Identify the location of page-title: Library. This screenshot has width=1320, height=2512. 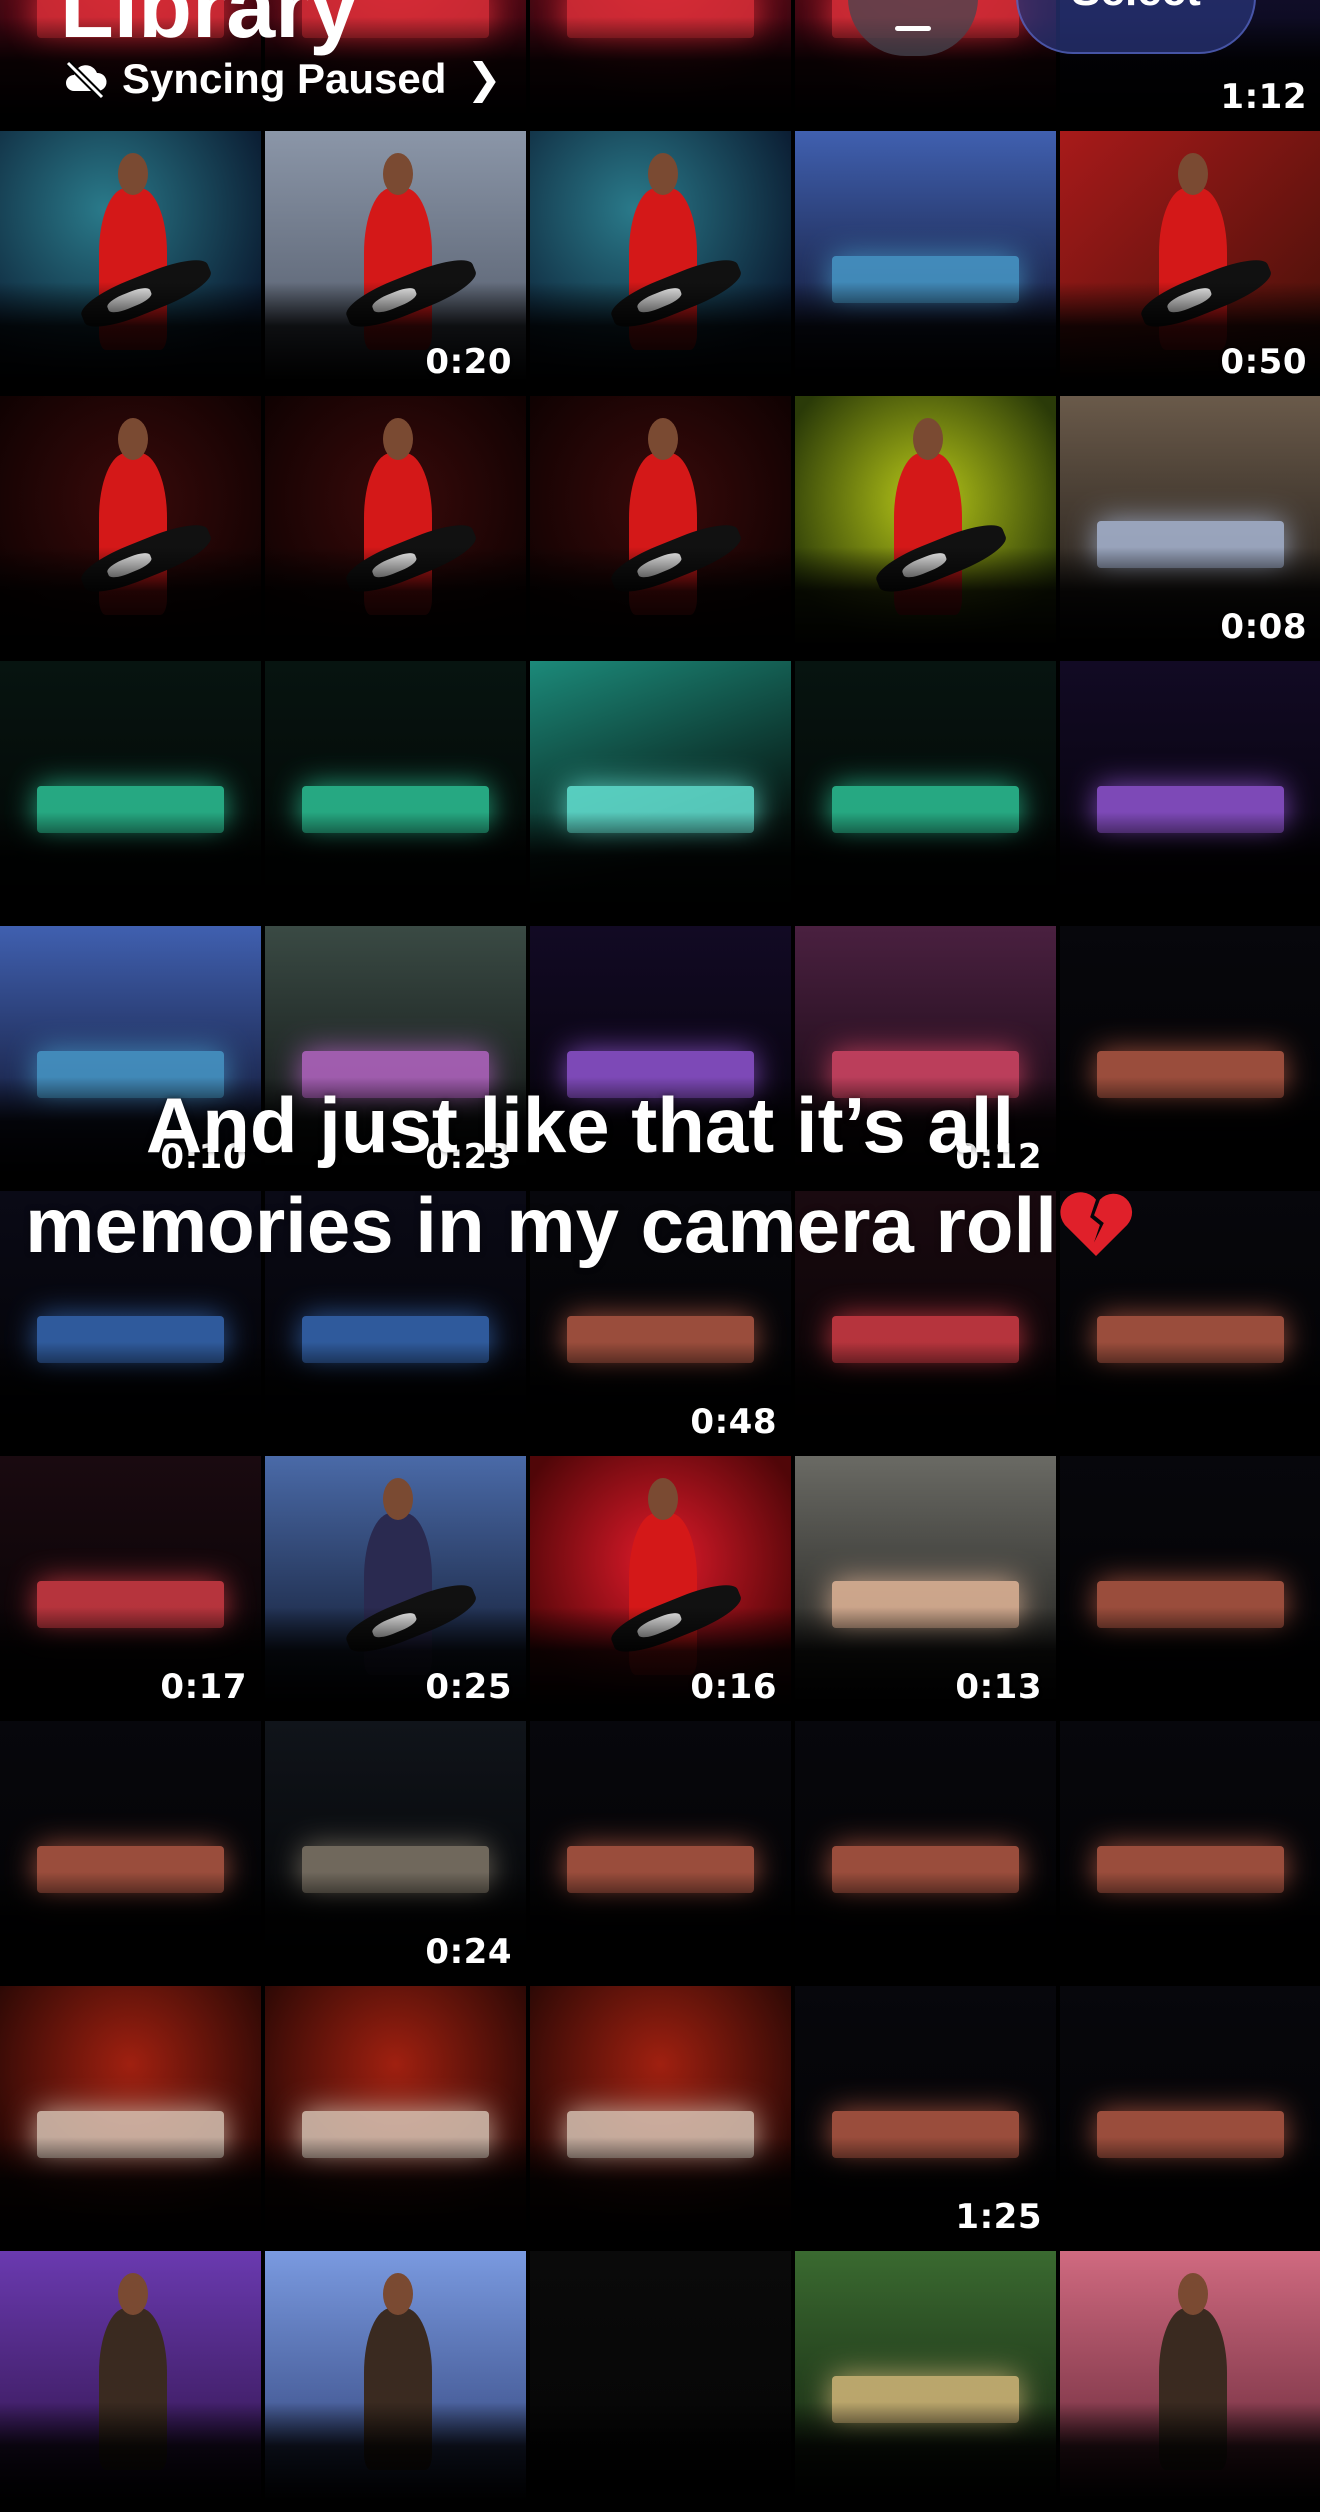
(209, 28).